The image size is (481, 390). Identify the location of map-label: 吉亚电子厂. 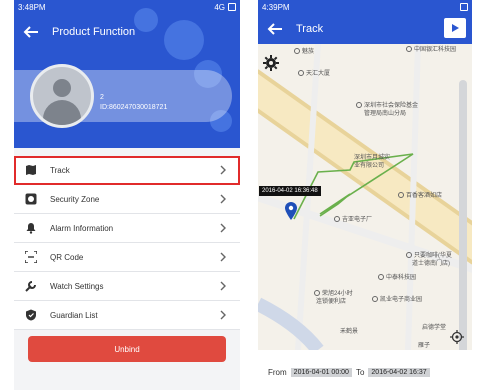
(353, 218).